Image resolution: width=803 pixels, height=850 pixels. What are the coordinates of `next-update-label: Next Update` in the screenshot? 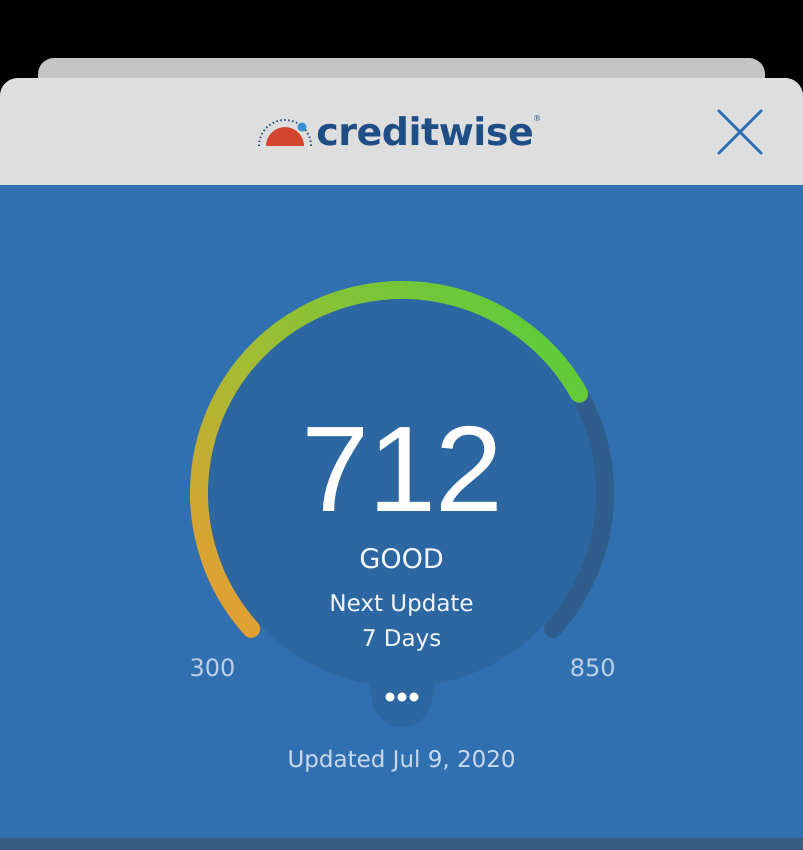 It's located at (401, 604).